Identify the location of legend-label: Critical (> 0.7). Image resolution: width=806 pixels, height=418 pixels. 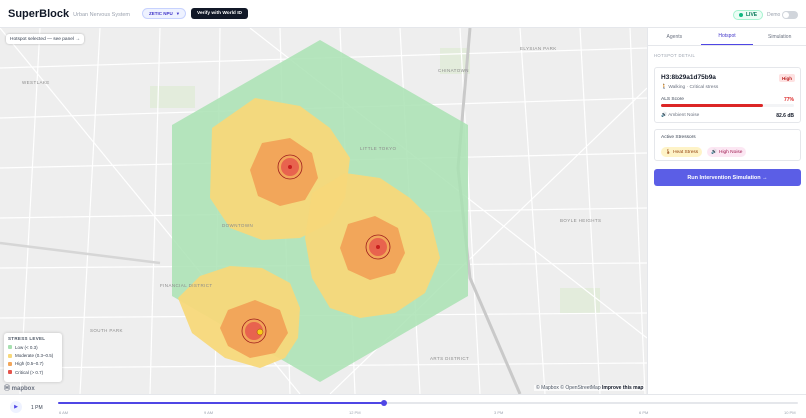
(29, 372).